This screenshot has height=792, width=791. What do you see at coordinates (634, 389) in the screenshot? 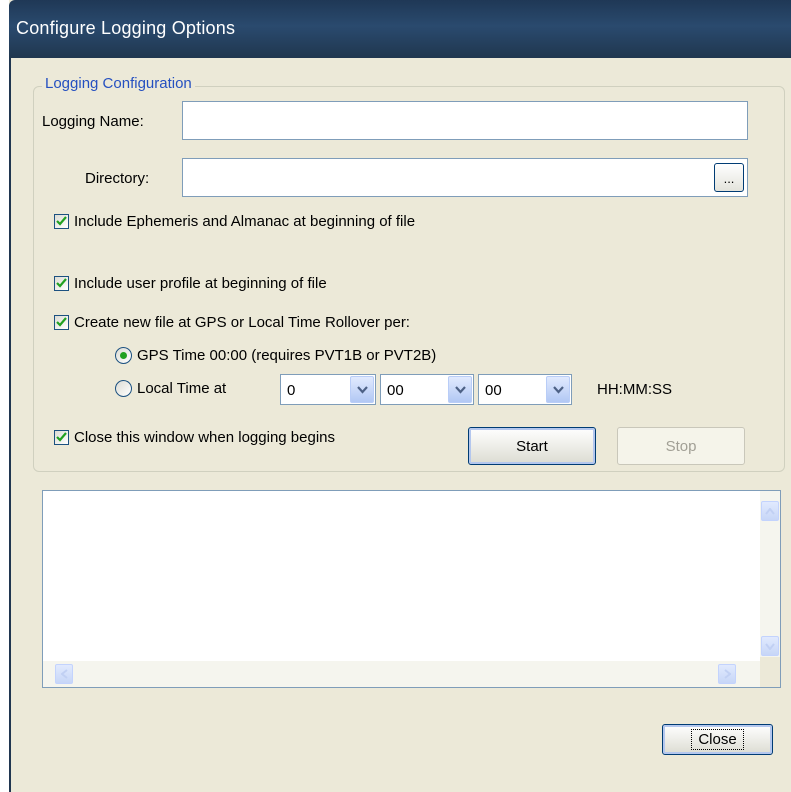
I see `time-format-label: HH:MM:SS` at bounding box center [634, 389].